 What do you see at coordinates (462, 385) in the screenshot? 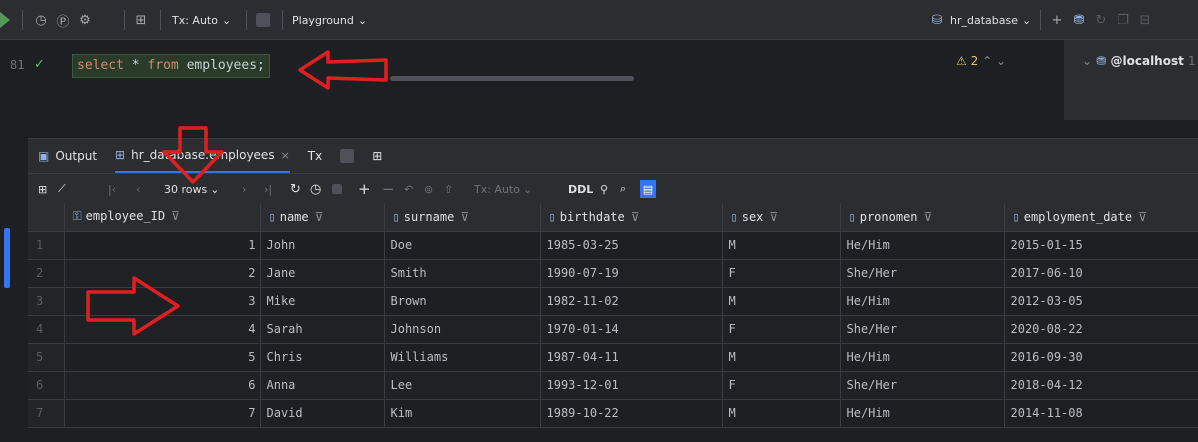
I see `cell-surname: Lee` at bounding box center [462, 385].